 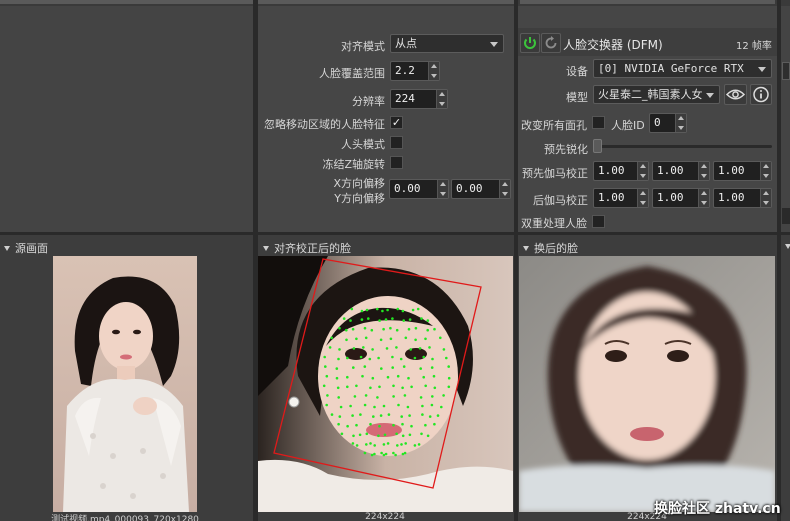 What do you see at coordinates (415, 71) in the screenshot?
I see `face-coverage-spinbox: 2.2` at bounding box center [415, 71].